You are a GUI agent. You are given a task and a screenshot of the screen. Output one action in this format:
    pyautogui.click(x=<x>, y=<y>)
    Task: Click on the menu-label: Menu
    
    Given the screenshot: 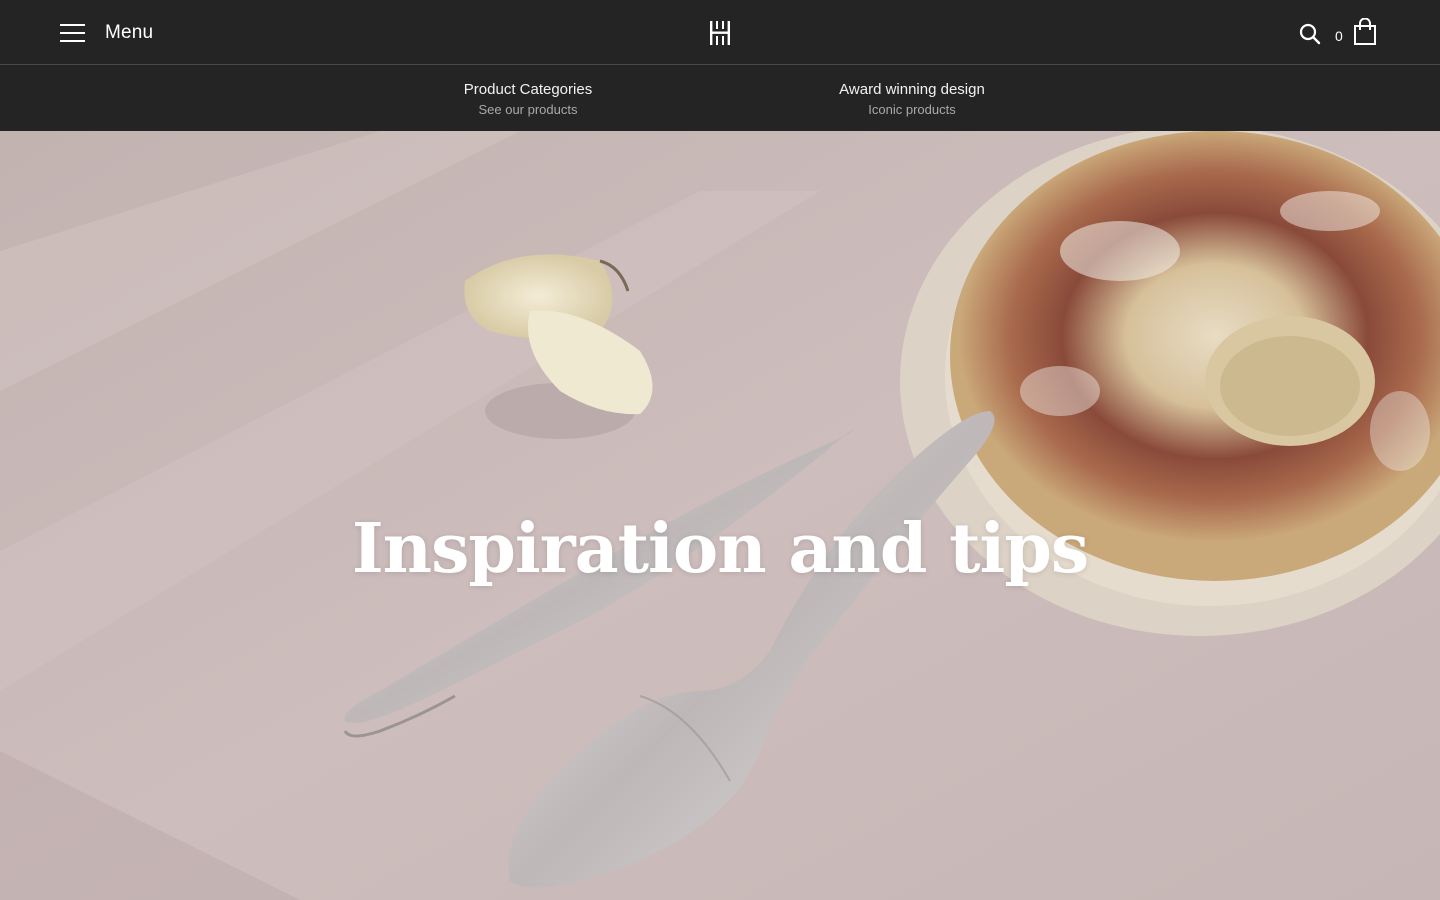 What is the action you would take?
    pyautogui.click(x=129, y=33)
    